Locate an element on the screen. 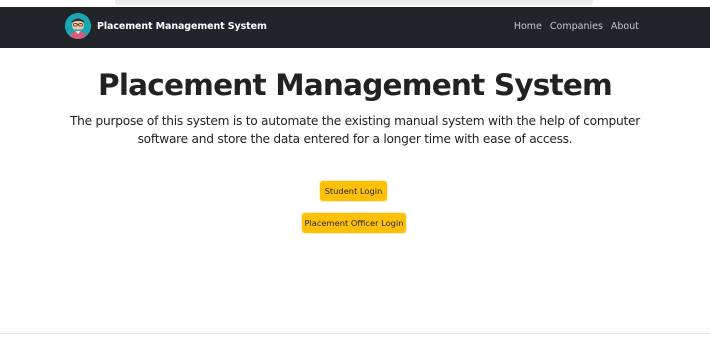  nav-link-companies: Companies is located at coordinates (576, 26).